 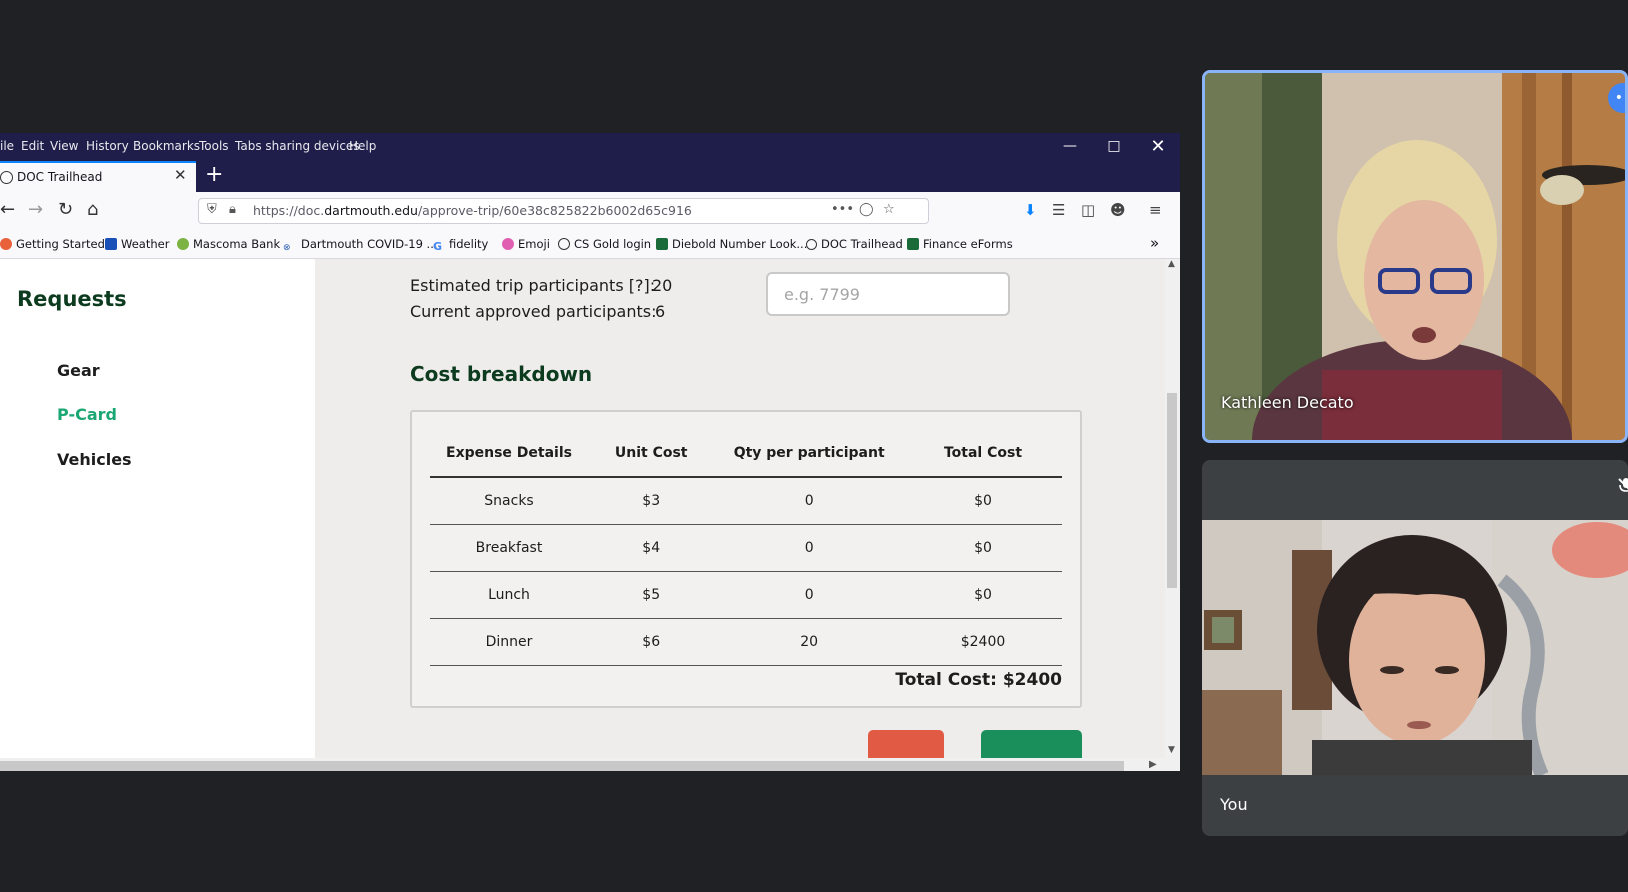 I want to click on bookmark-label: Weather, so click(x=145, y=244).